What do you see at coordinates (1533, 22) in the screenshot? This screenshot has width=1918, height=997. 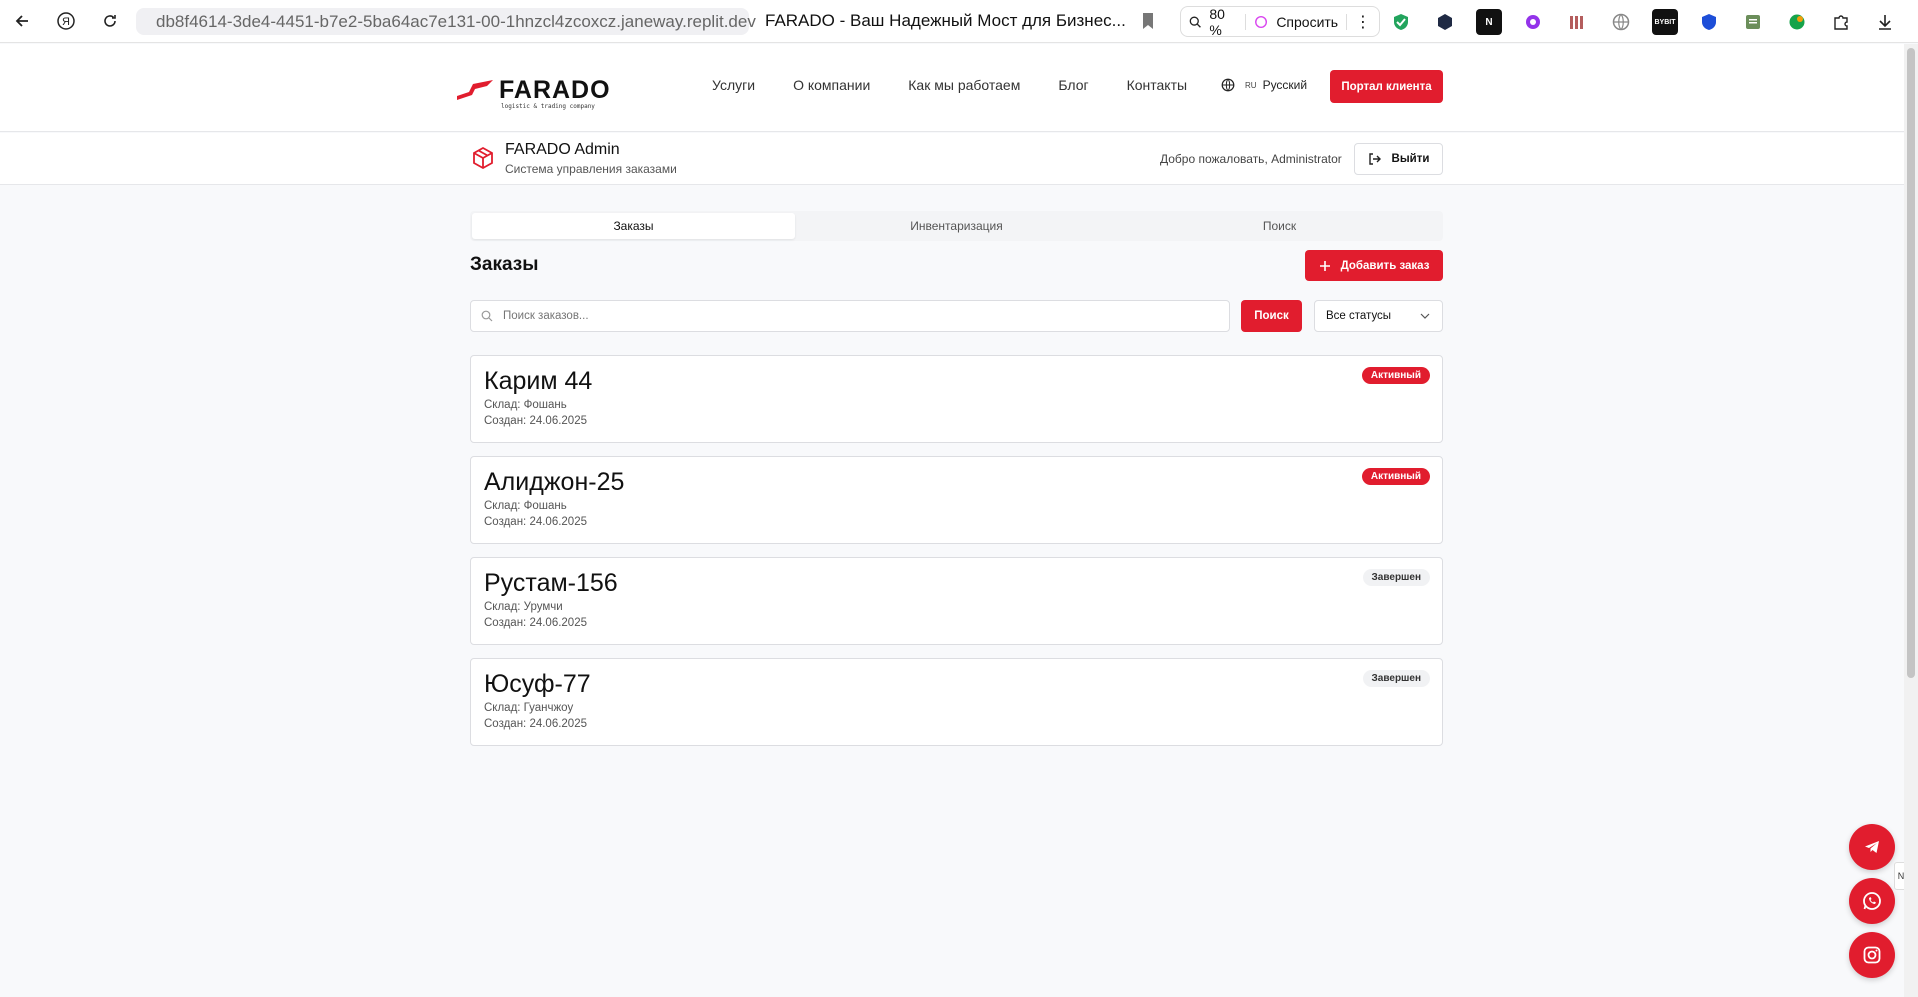 I see `flower-icon` at bounding box center [1533, 22].